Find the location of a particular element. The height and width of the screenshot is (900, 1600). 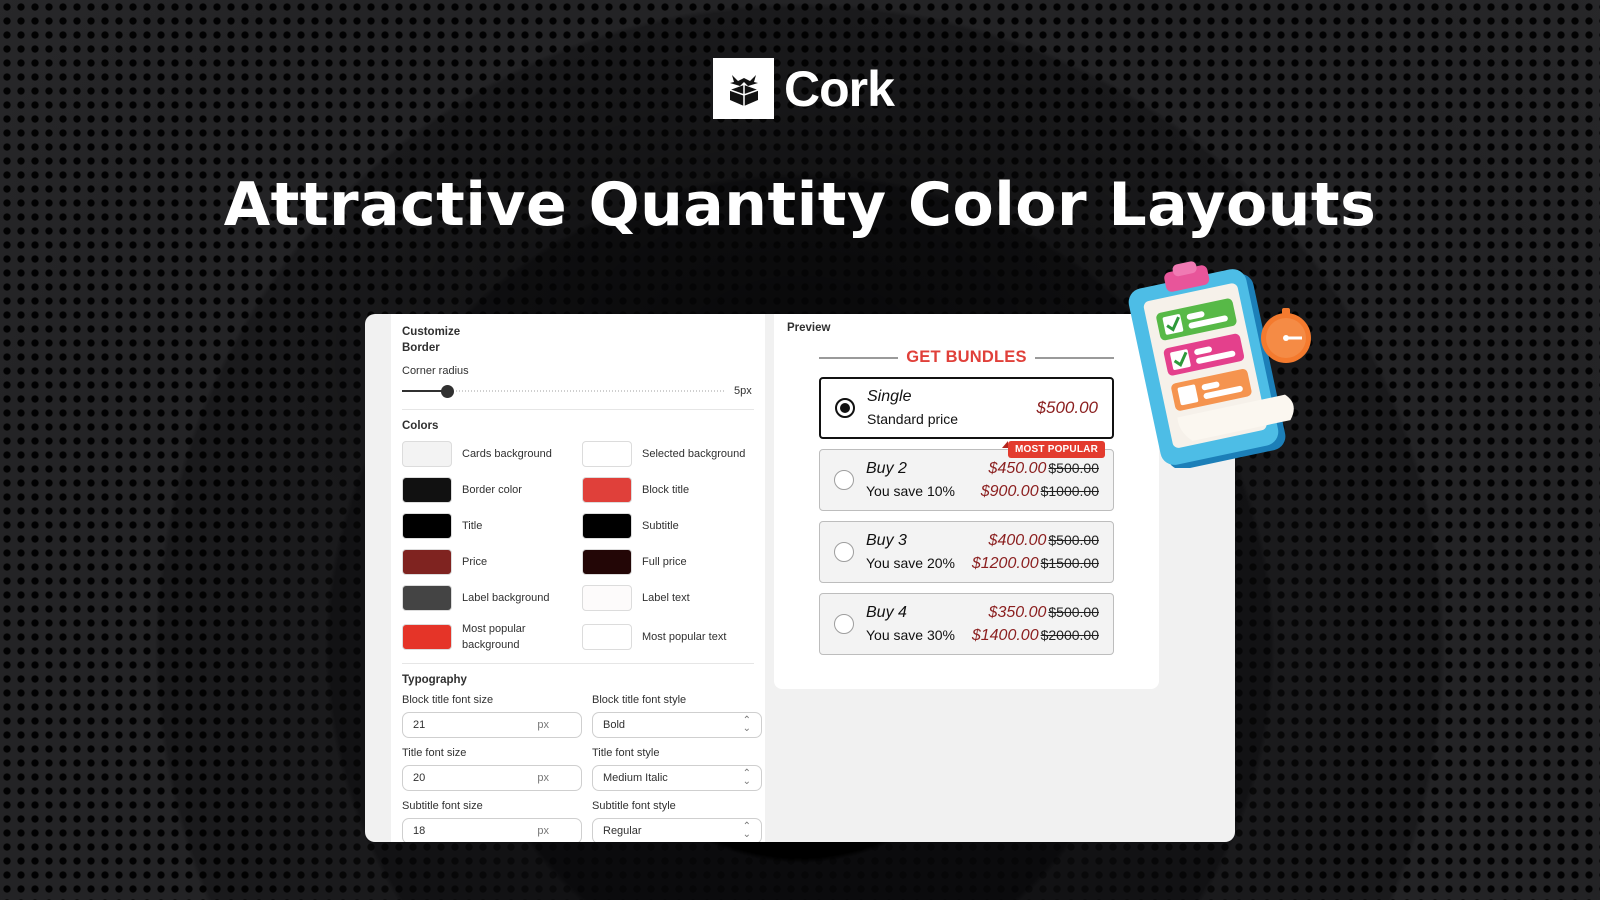

colors-section-title: Colors is located at coordinates (420, 426).